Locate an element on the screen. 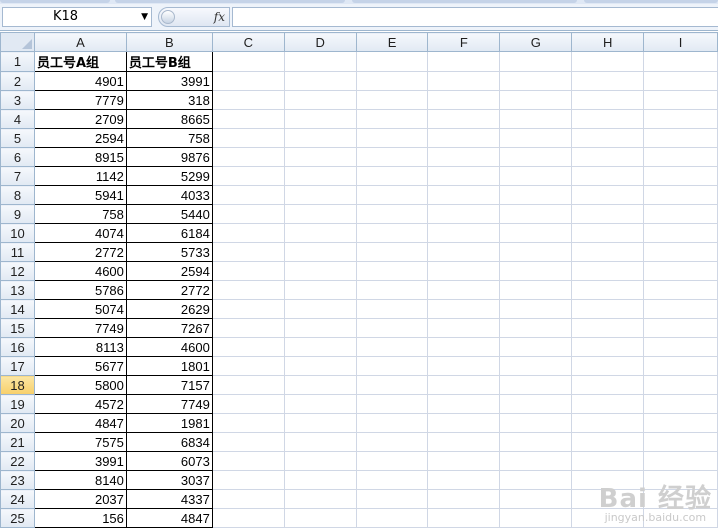  cell-b: 员工号B组 is located at coordinates (169, 61).